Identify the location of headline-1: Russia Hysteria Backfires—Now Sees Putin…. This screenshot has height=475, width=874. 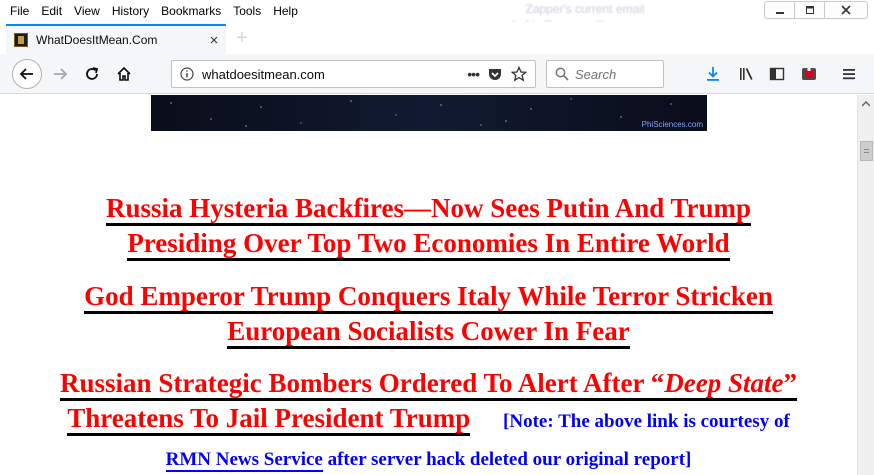
(428, 226).